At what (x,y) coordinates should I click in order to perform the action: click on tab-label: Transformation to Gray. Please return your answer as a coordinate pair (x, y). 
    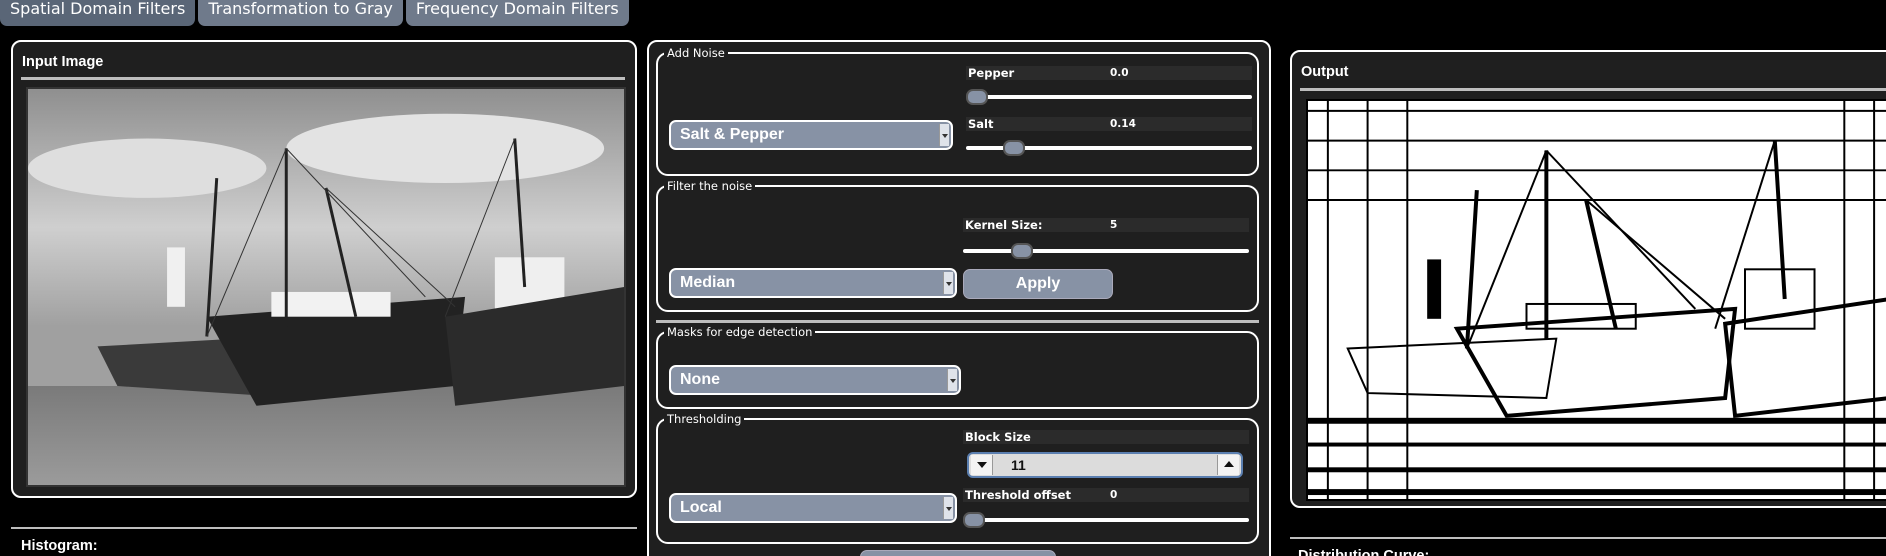
    Looking at the image, I should click on (300, 9).